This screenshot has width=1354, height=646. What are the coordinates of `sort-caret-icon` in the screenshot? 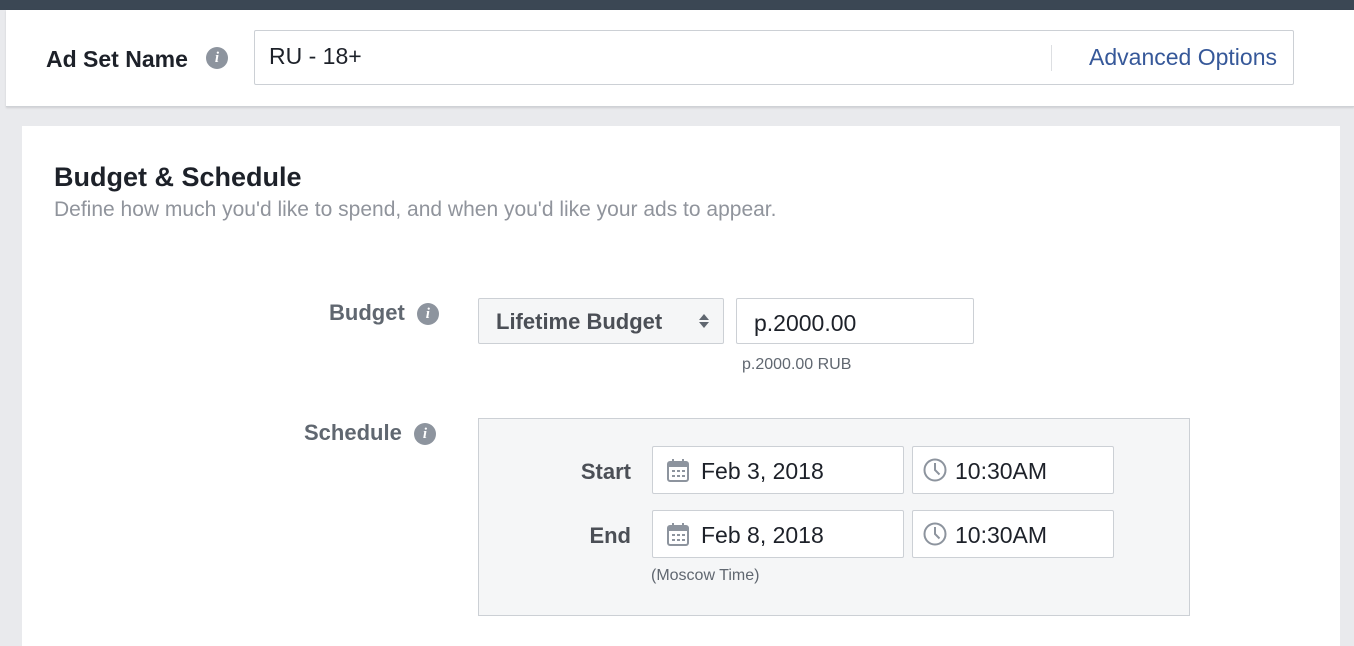 It's located at (704, 321).